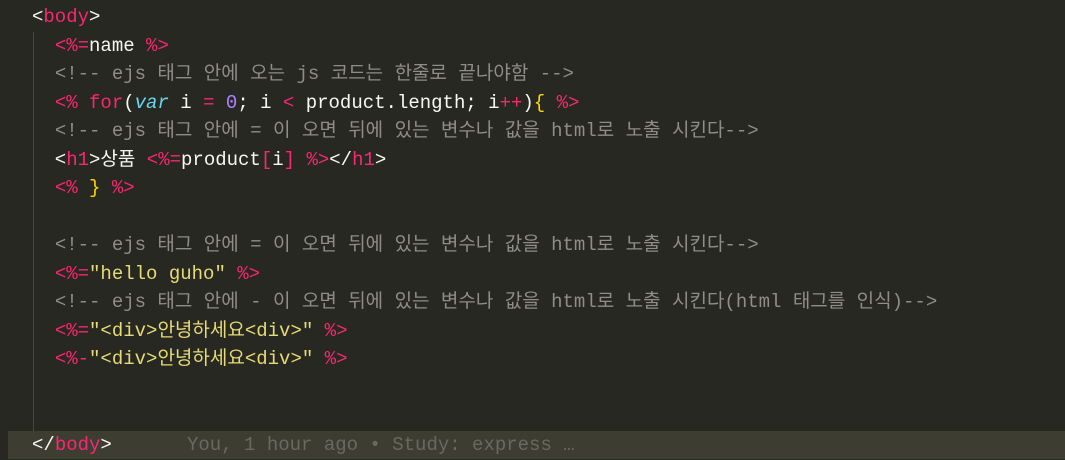  What do you see at coordinates (118, 45) in the screenshot?
I see `code-token-plain: name` at bounding box center [118, 45].